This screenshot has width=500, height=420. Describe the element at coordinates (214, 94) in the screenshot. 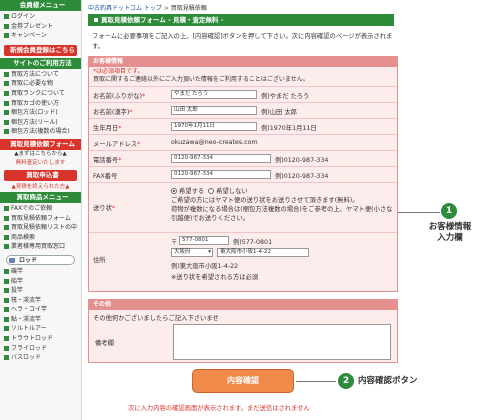

I see `furigana-input: やまだ たろう` at that location.